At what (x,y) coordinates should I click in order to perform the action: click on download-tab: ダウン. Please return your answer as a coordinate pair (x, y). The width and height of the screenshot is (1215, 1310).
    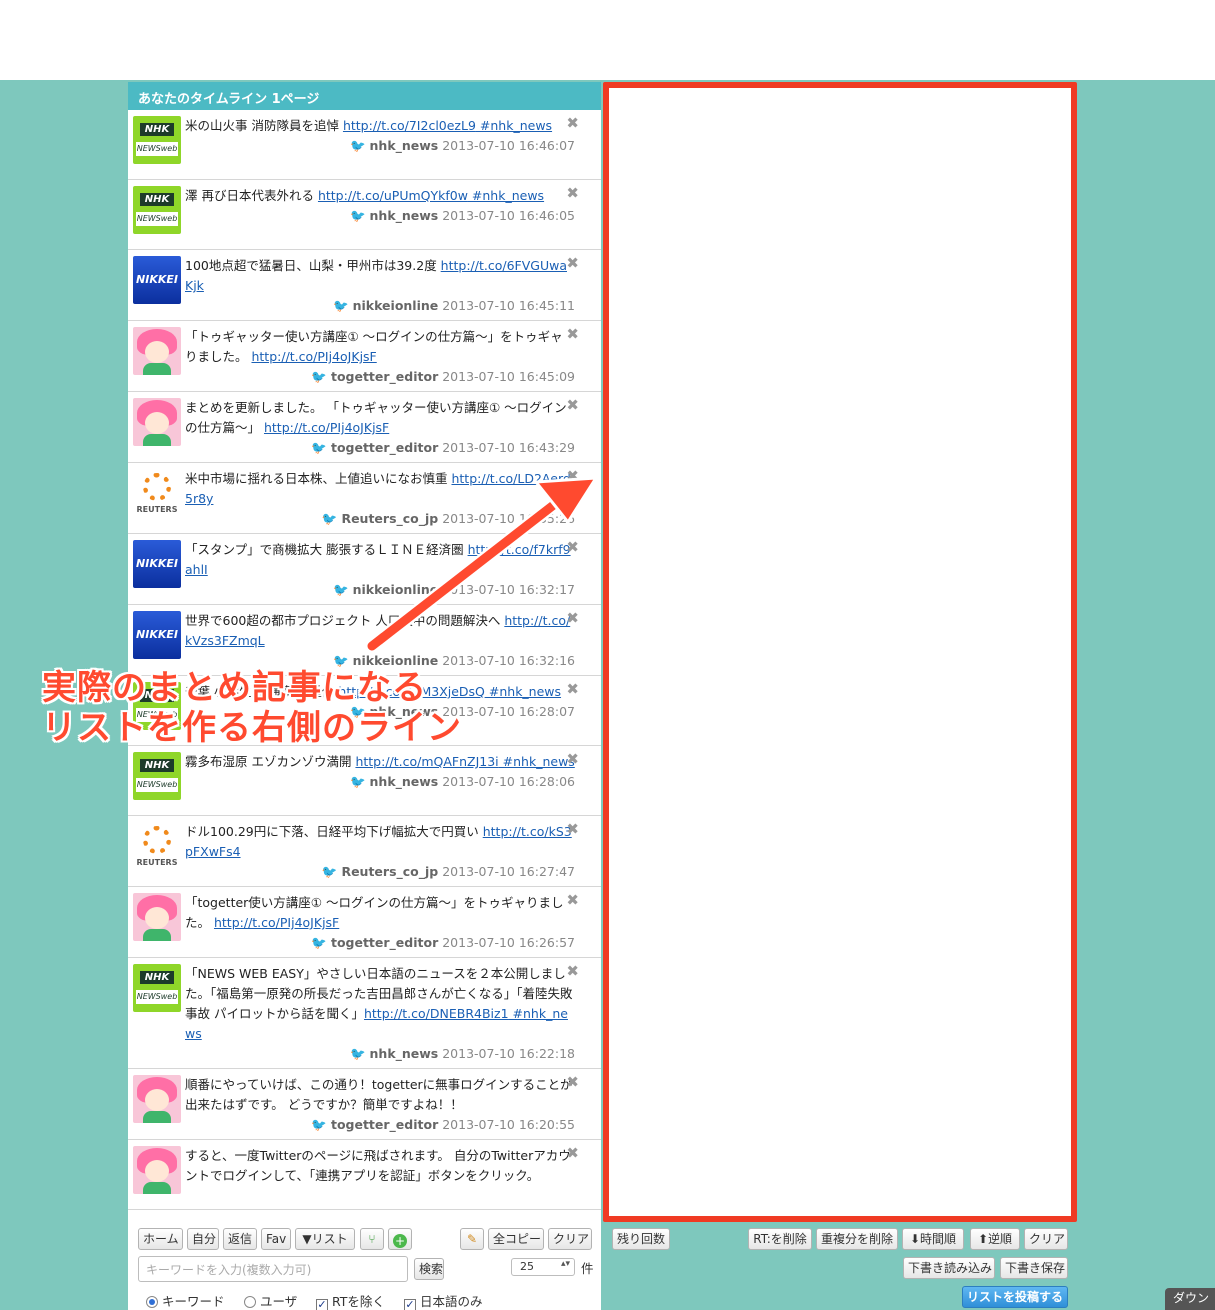
    Looking at the image, I should click on (1190, 1299).